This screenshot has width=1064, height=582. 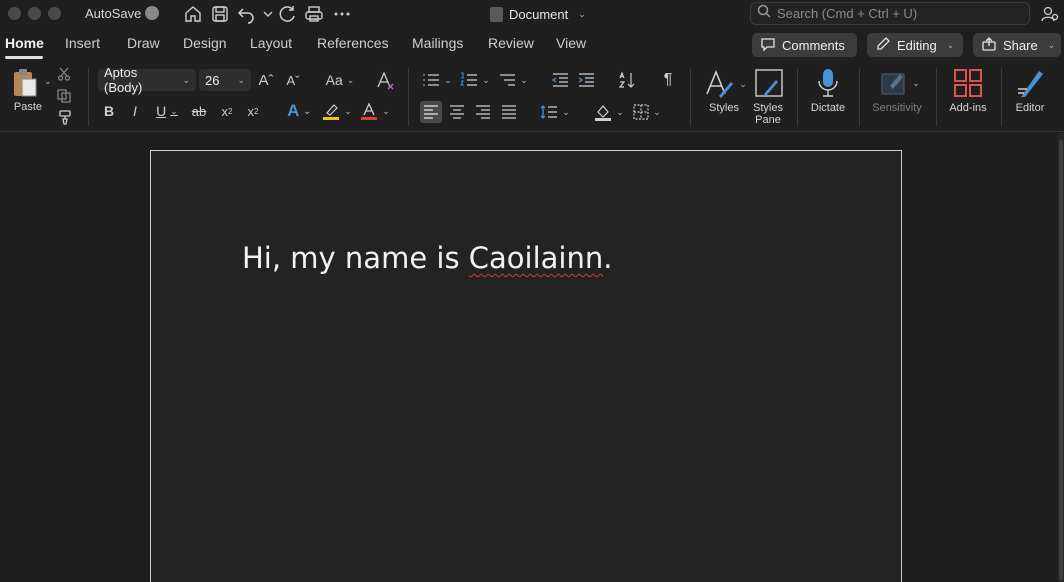 I want to click on account-icon, so click(x=1050, y=14).